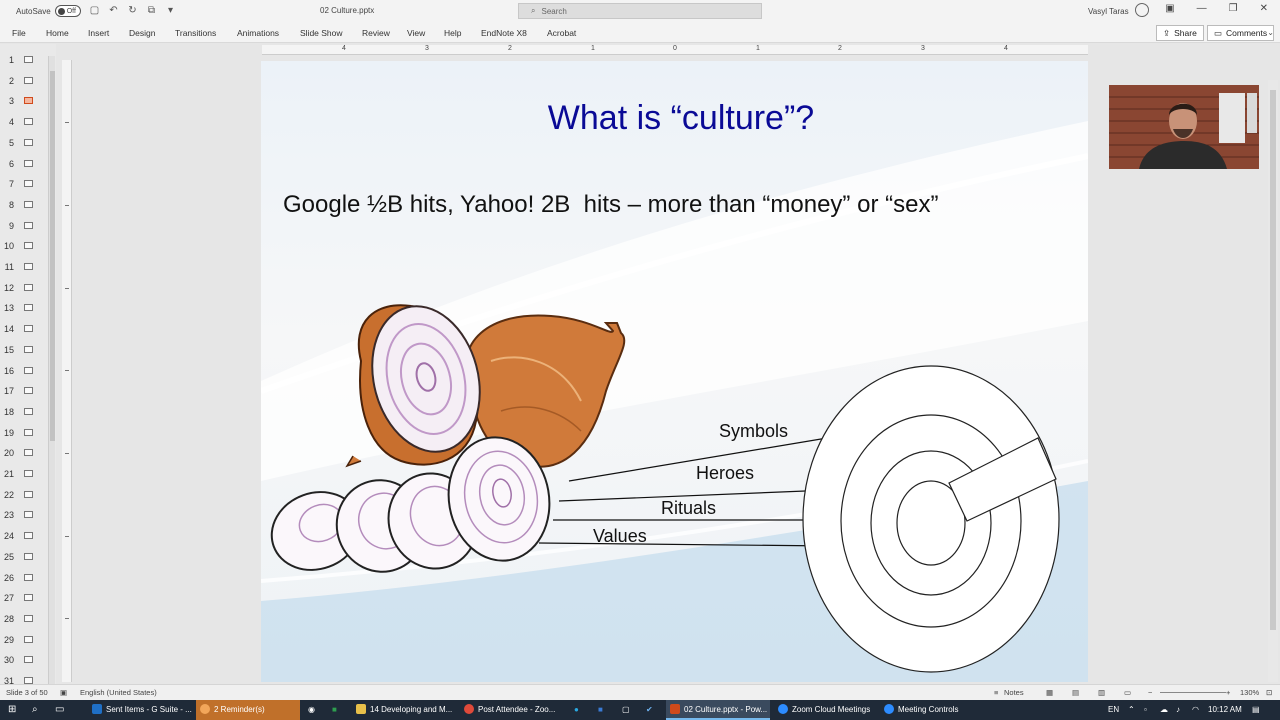 Image resolution: width=1280 pixels, height=720 pixels. Describe the element at coordinates (1169, 8) in the screenshot. I see `ribbon-display-icon: ▣` at that location.